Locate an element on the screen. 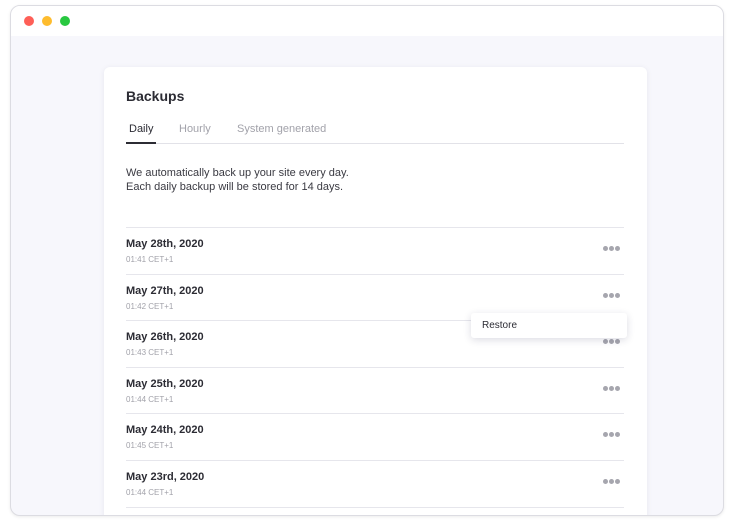 The image size is (732, 527). backup-date: May 28th, 2020 is located at coordinates (165, 244).